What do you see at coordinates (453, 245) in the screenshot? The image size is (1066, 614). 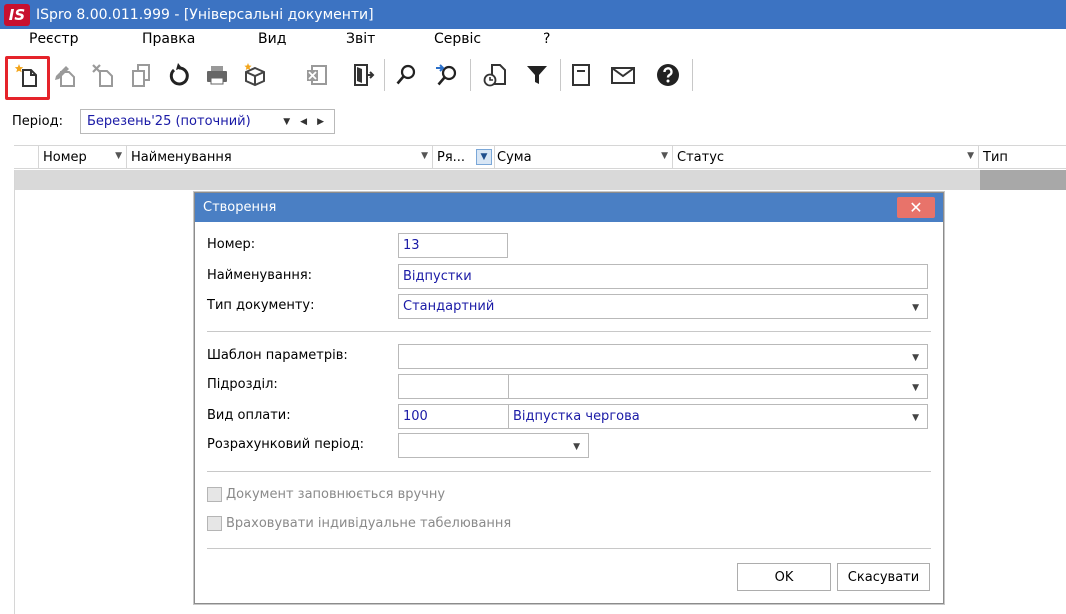 I see `number-field: 13` at bounding box center [453, 245].